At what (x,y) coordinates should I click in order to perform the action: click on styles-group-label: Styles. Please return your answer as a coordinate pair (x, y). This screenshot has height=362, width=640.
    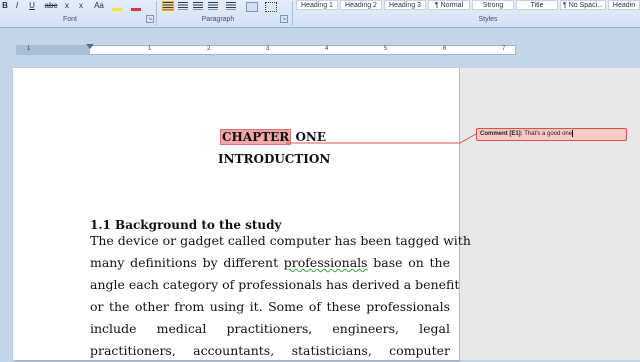
    Looking at the image, I should click on (488, 19).